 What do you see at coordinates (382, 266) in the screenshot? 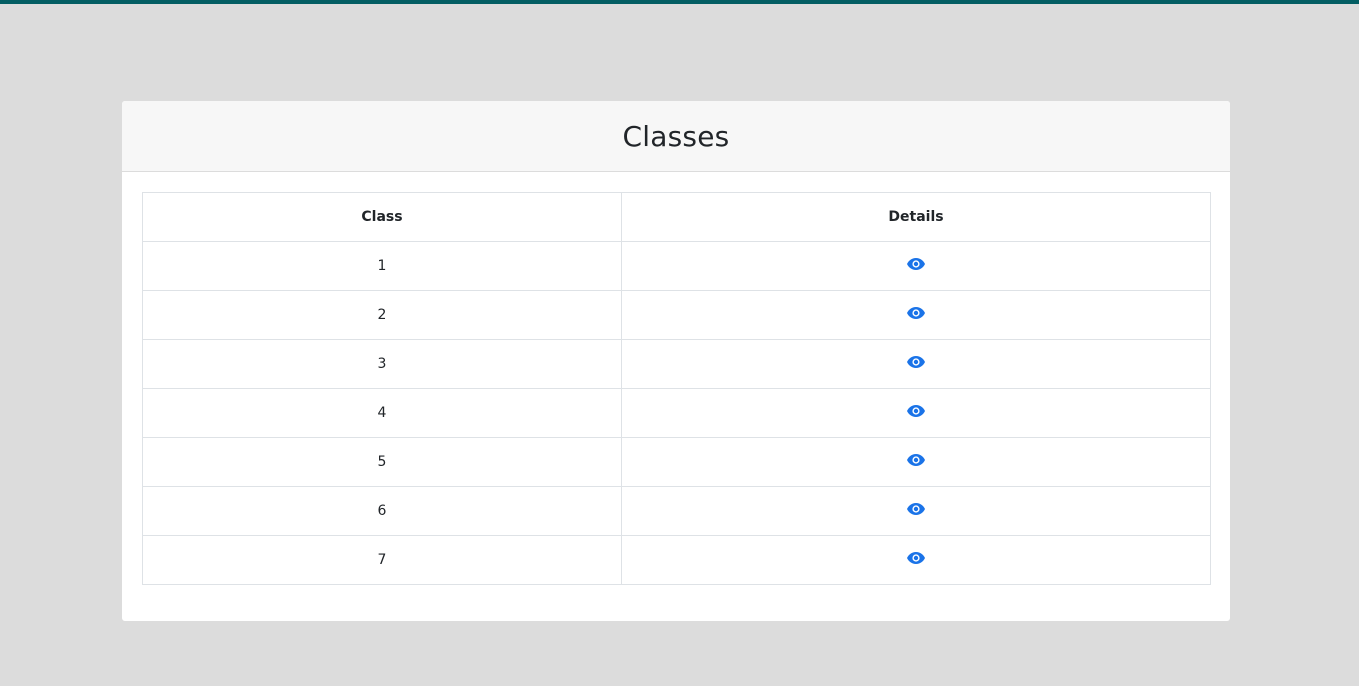
I see `class-cell: 1` at bounding box center [382, 266].